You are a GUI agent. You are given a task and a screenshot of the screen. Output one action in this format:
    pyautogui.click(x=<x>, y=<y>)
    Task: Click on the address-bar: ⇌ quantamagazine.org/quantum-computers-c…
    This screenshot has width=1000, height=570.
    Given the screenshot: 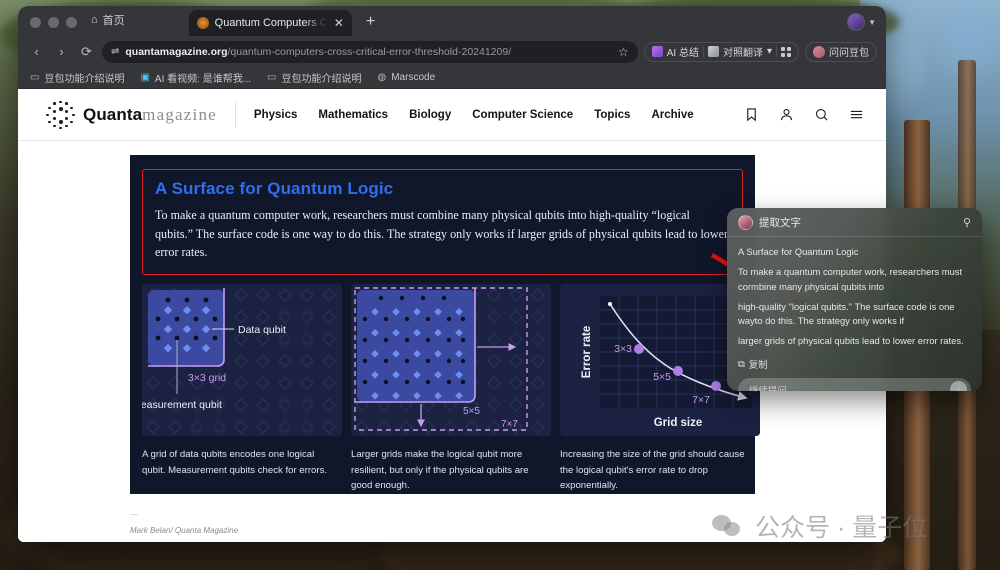 What is the action you would take?
    pyautogui.click(x=370, y=51)
    